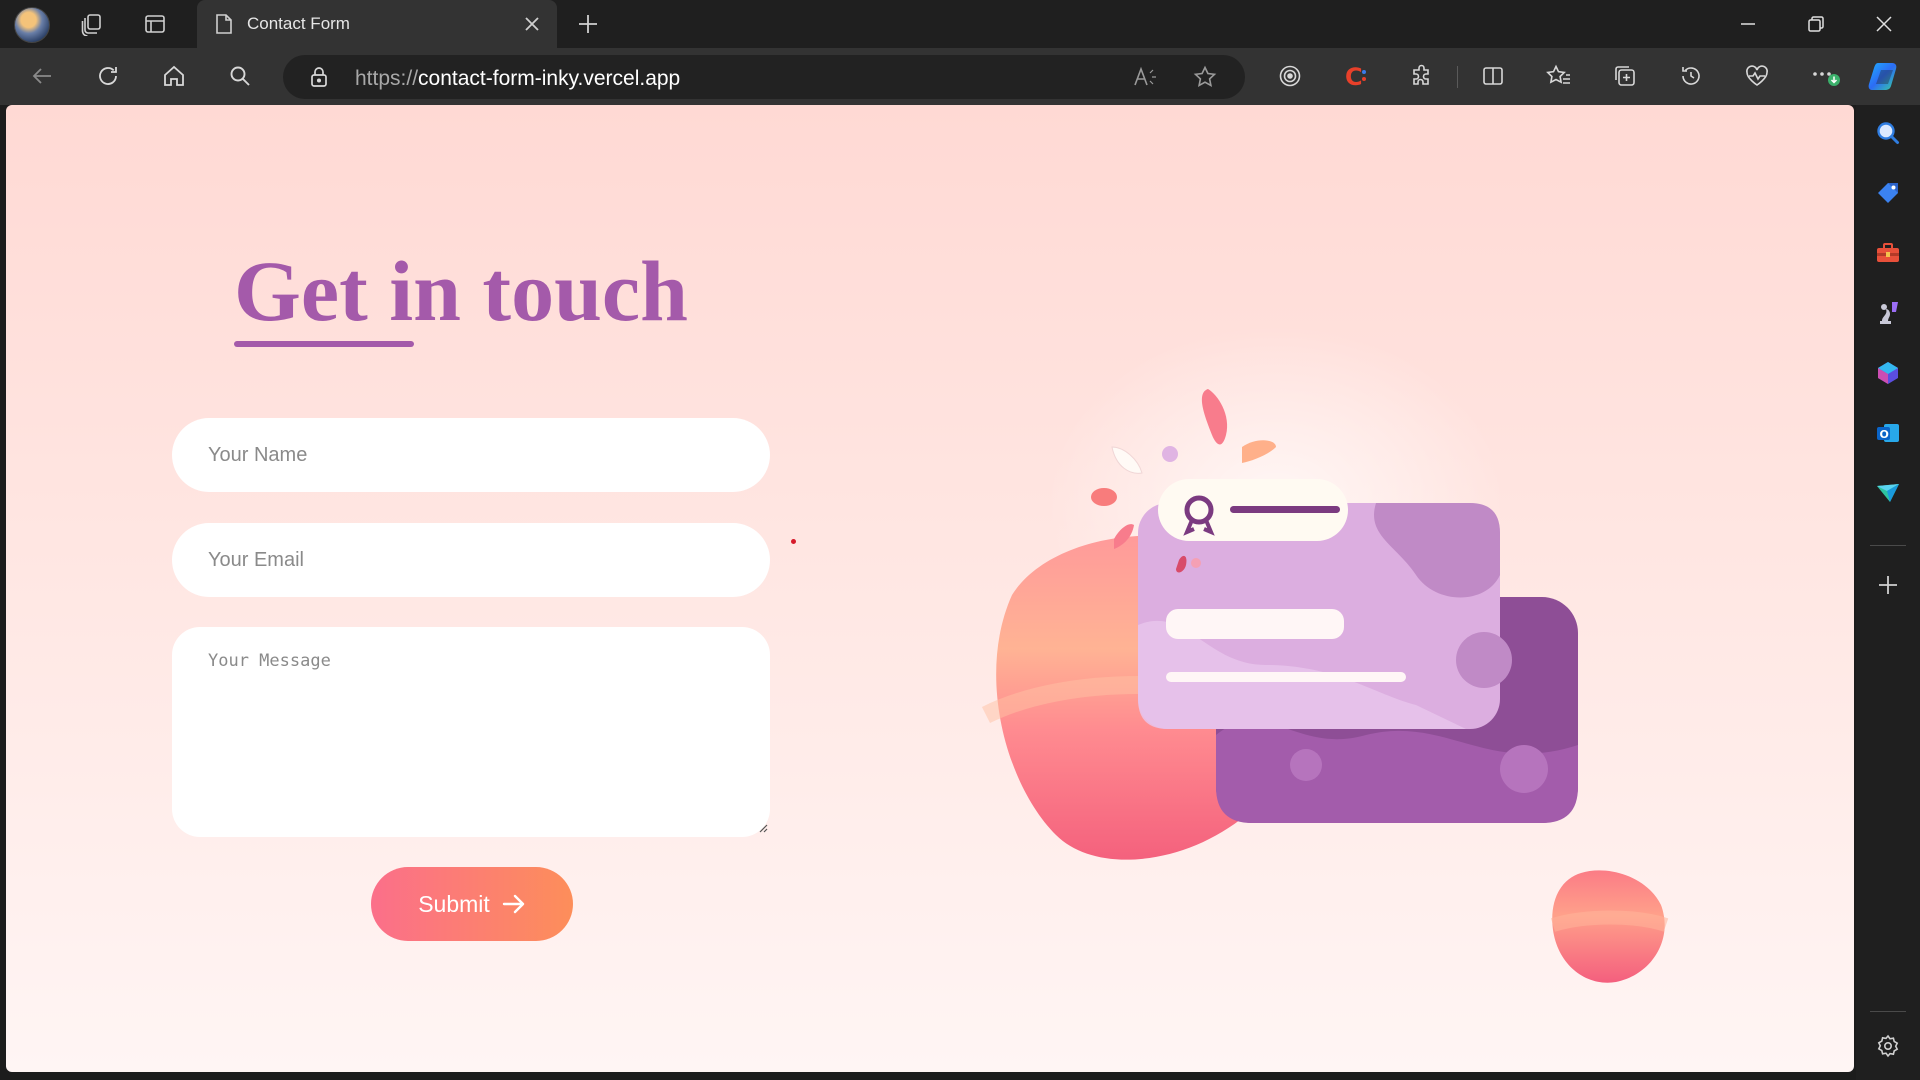 The height and width of the screenshot is (1080, 1920). What do you see at coordinates (1205, 77) in the screenshot?
I see `favorite-star-icon` at bounding box center [1205, 77].